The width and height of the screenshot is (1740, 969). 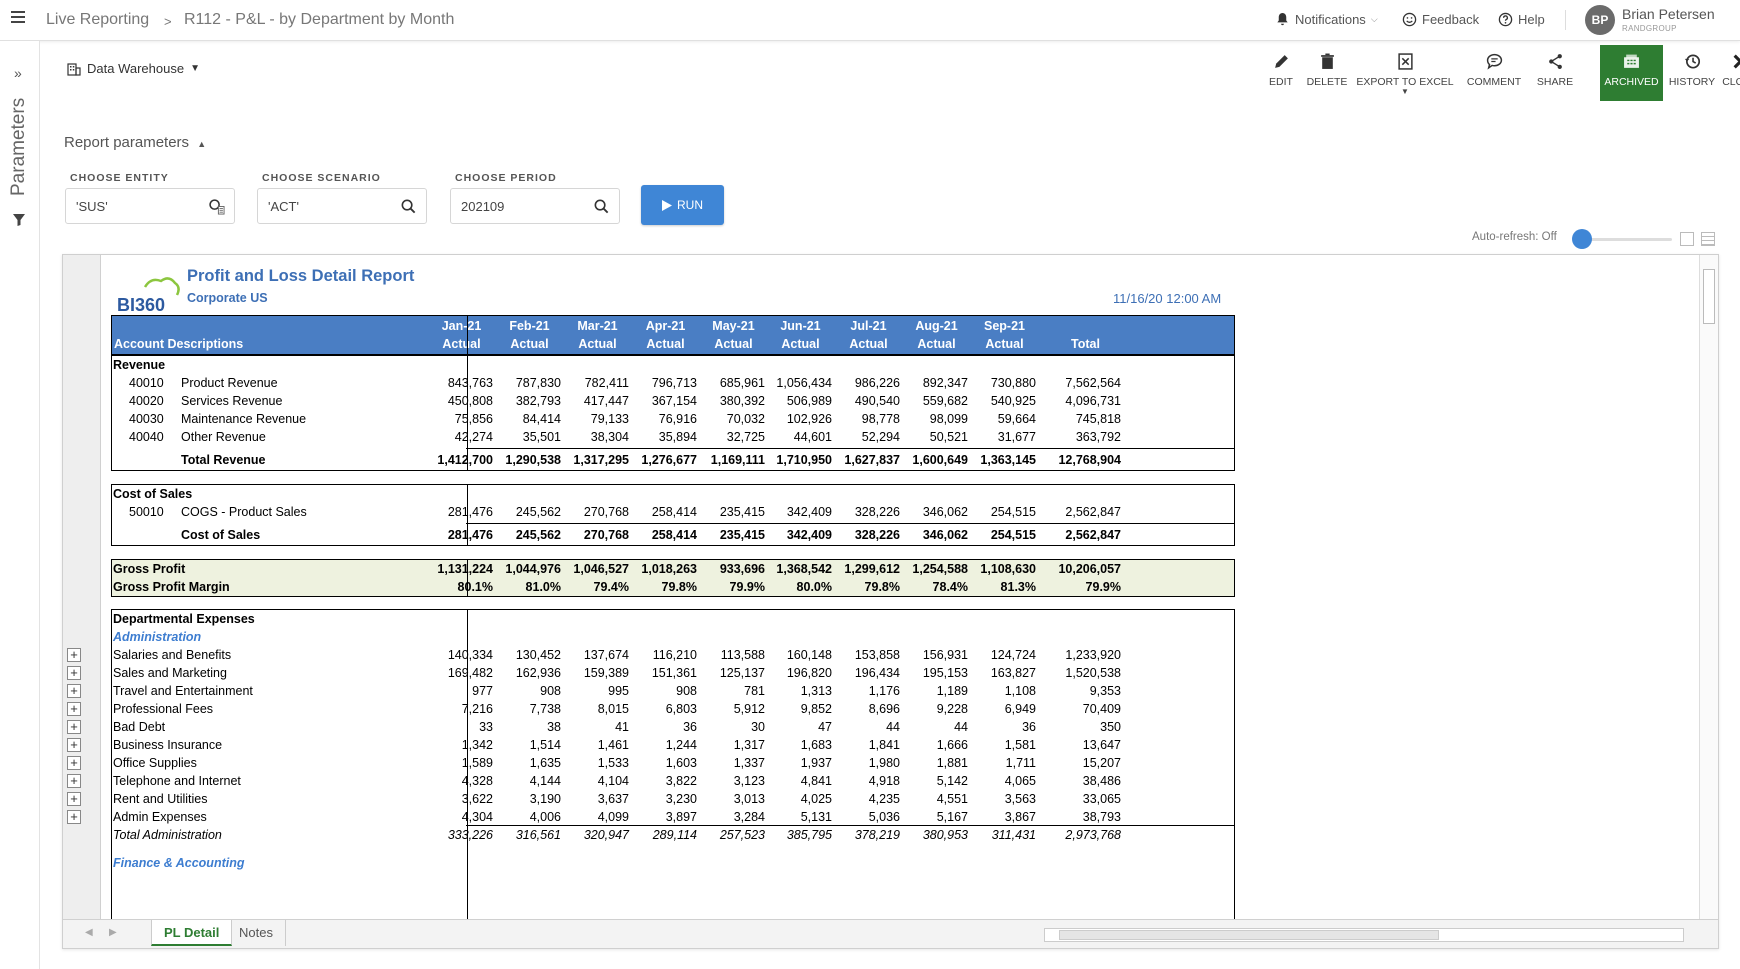 I want to click on cell-value: 4,328, so click(x=477, y=781).